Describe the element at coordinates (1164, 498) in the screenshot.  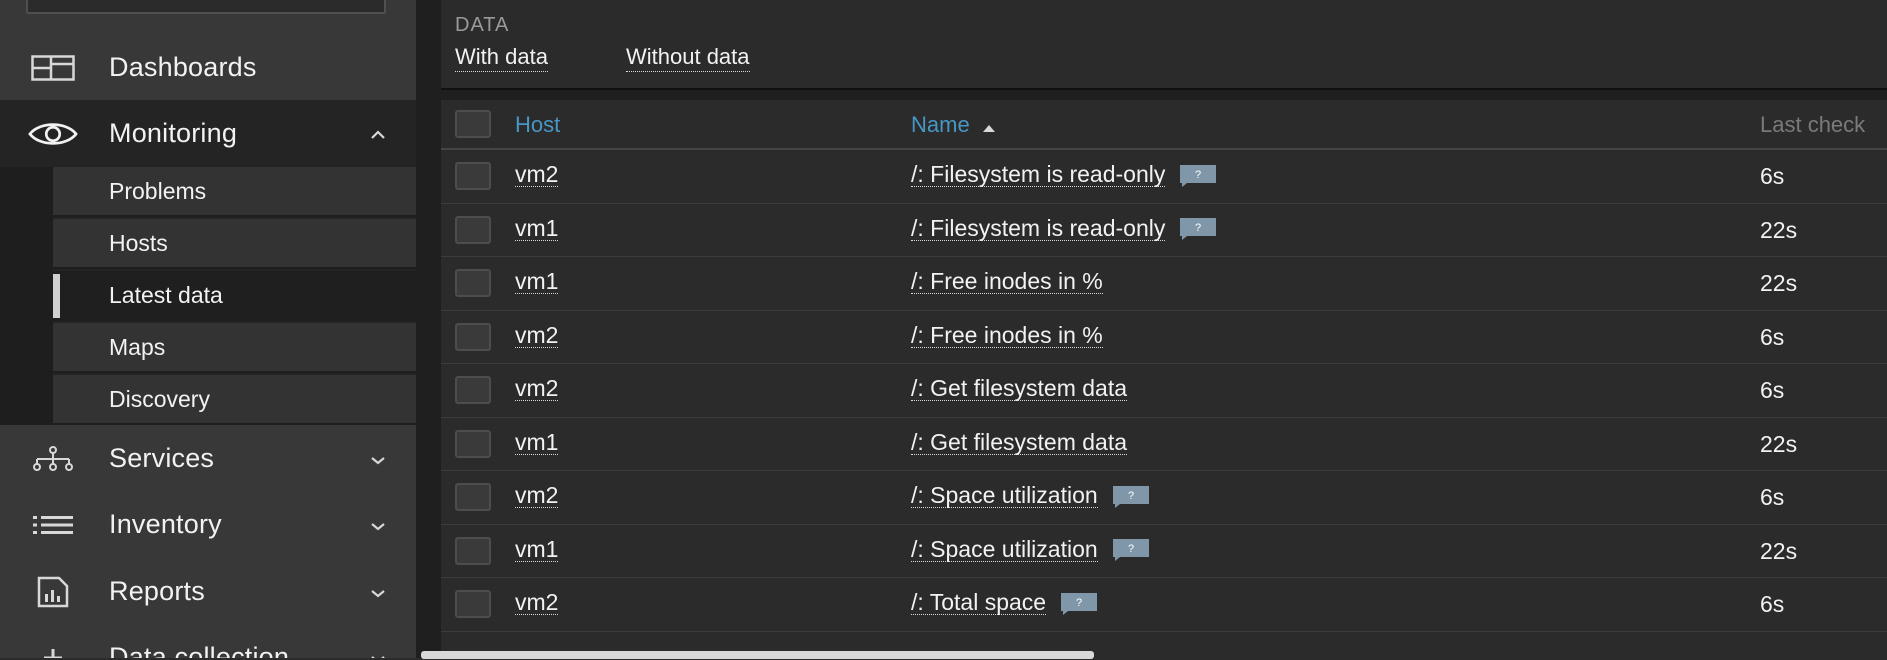
I see `table-row: vm2 /: Space utilization? 6s` at that location.